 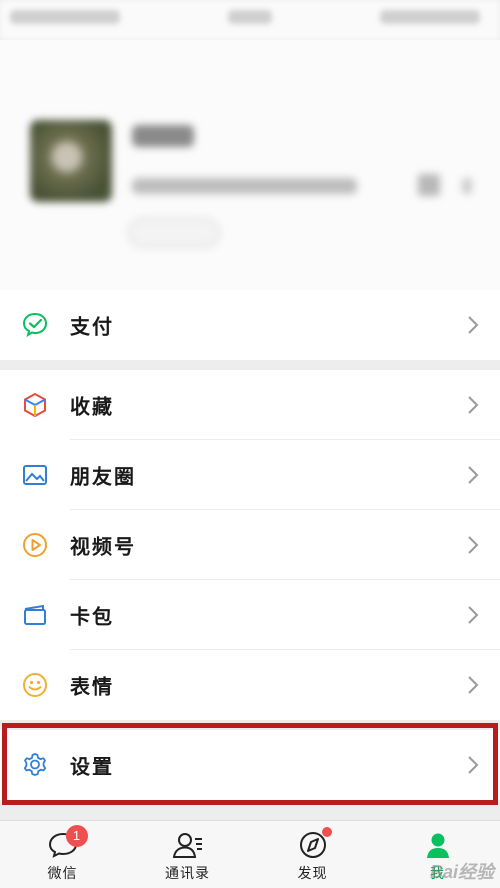 I want to click on qr-code-icon, so click(x=429, y=185).